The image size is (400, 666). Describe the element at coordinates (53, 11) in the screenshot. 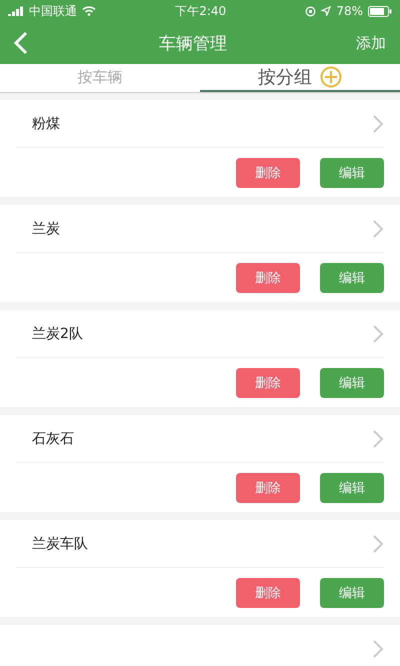

I see `carrier-label: 中国联通` at that location.